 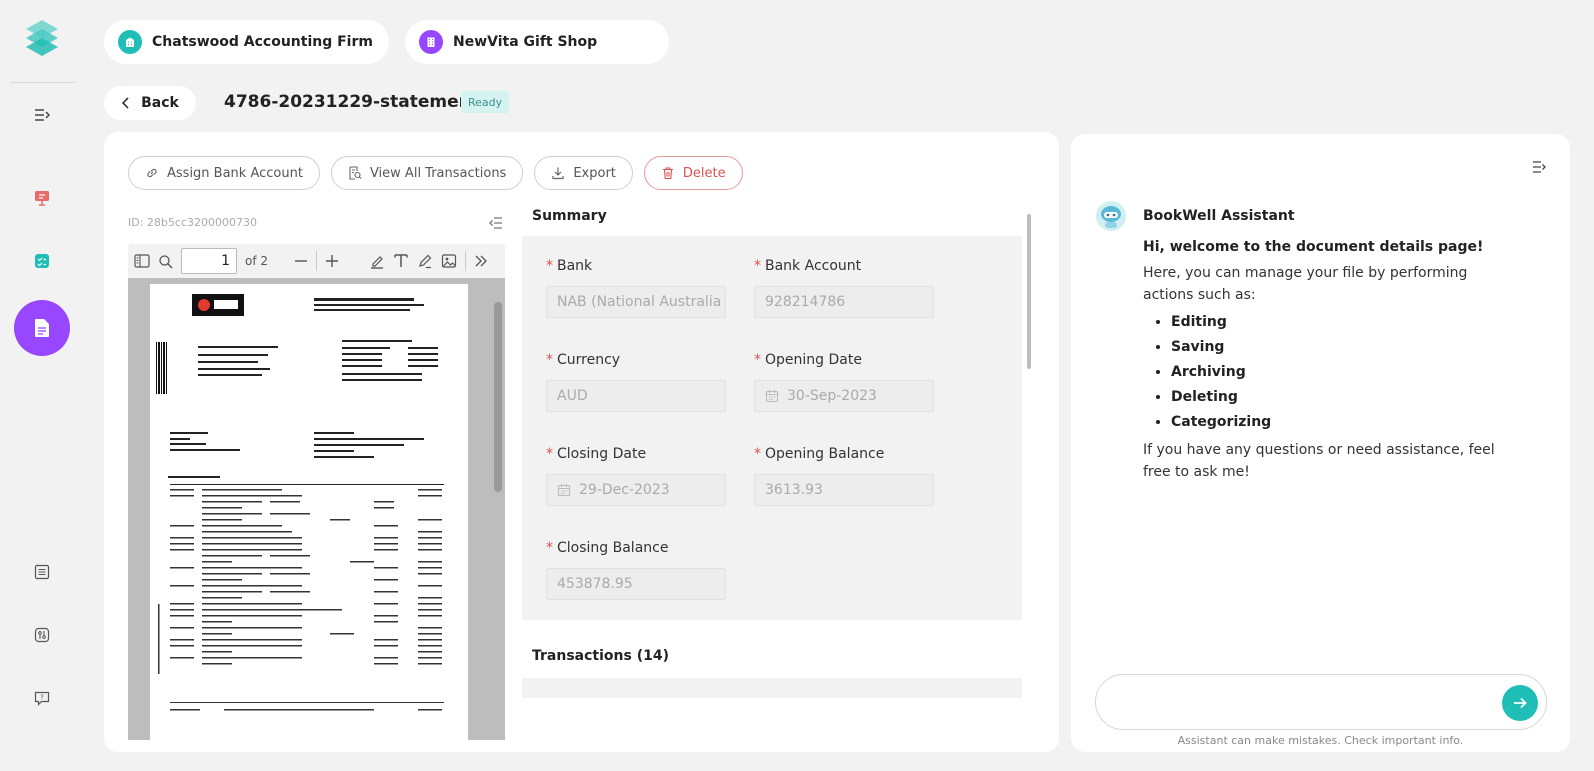 What do you see at coordinates (42, 40) in the screenshot?
I see `app-logo` at bounding box center [42, 40].